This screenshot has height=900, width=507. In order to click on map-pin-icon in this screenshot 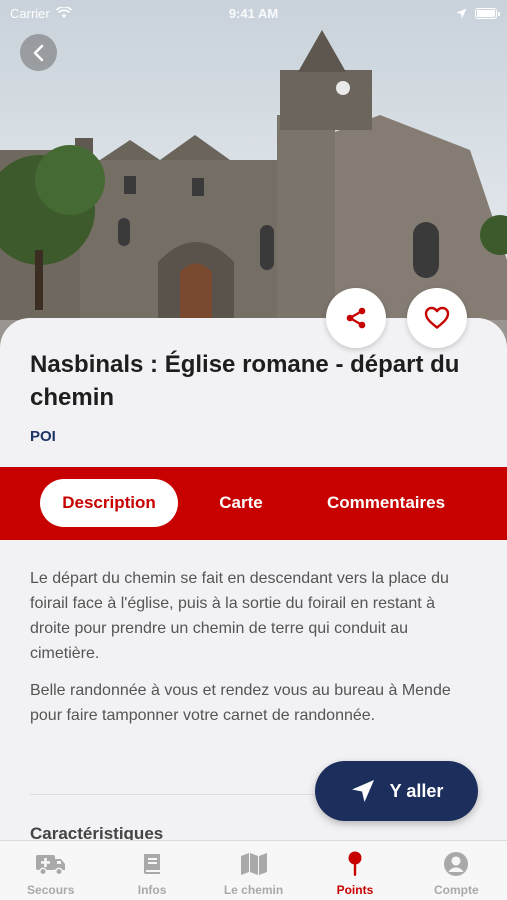, I will do `click(355, 864)`.